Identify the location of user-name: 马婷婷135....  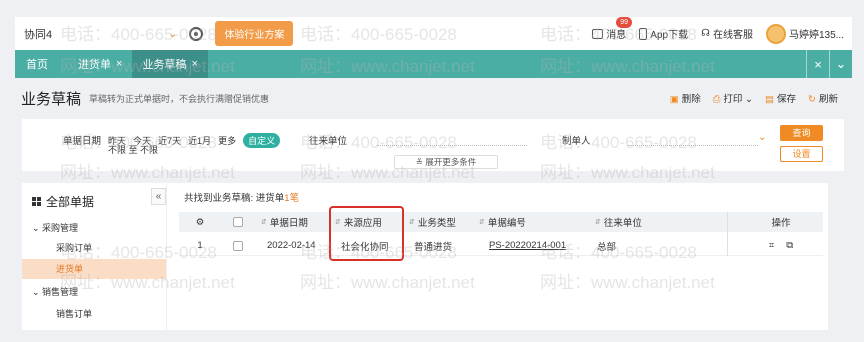
(816, 35).